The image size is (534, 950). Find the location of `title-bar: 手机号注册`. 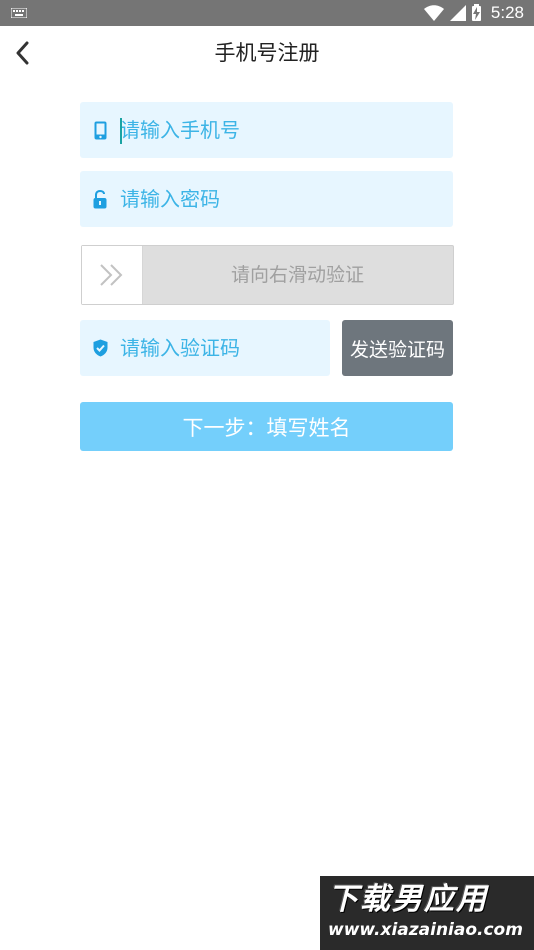

title-bar: 手机号注册 is located at coordinates (267, 53).